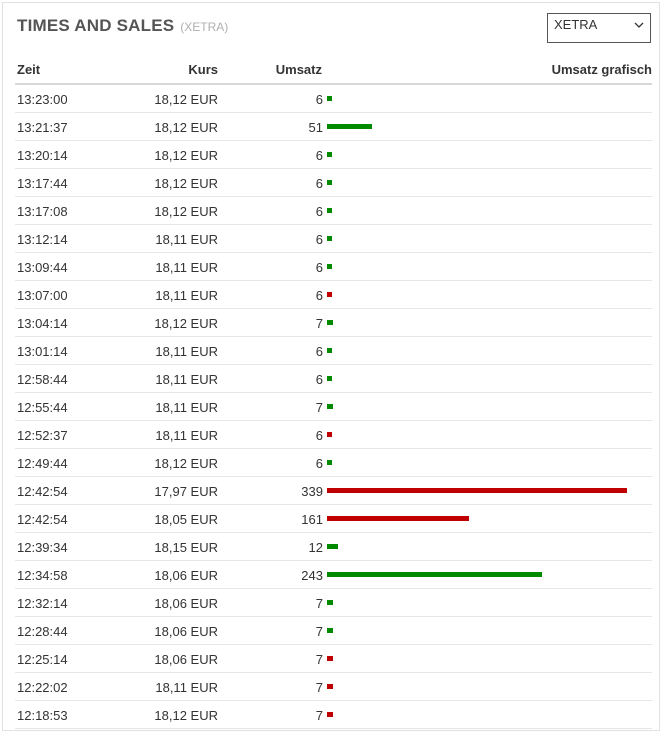 The width and height of the screenshot is (664, 733). I want to click on table-row: 13:21:37 18,12 EUR 51, so click(333, 127).